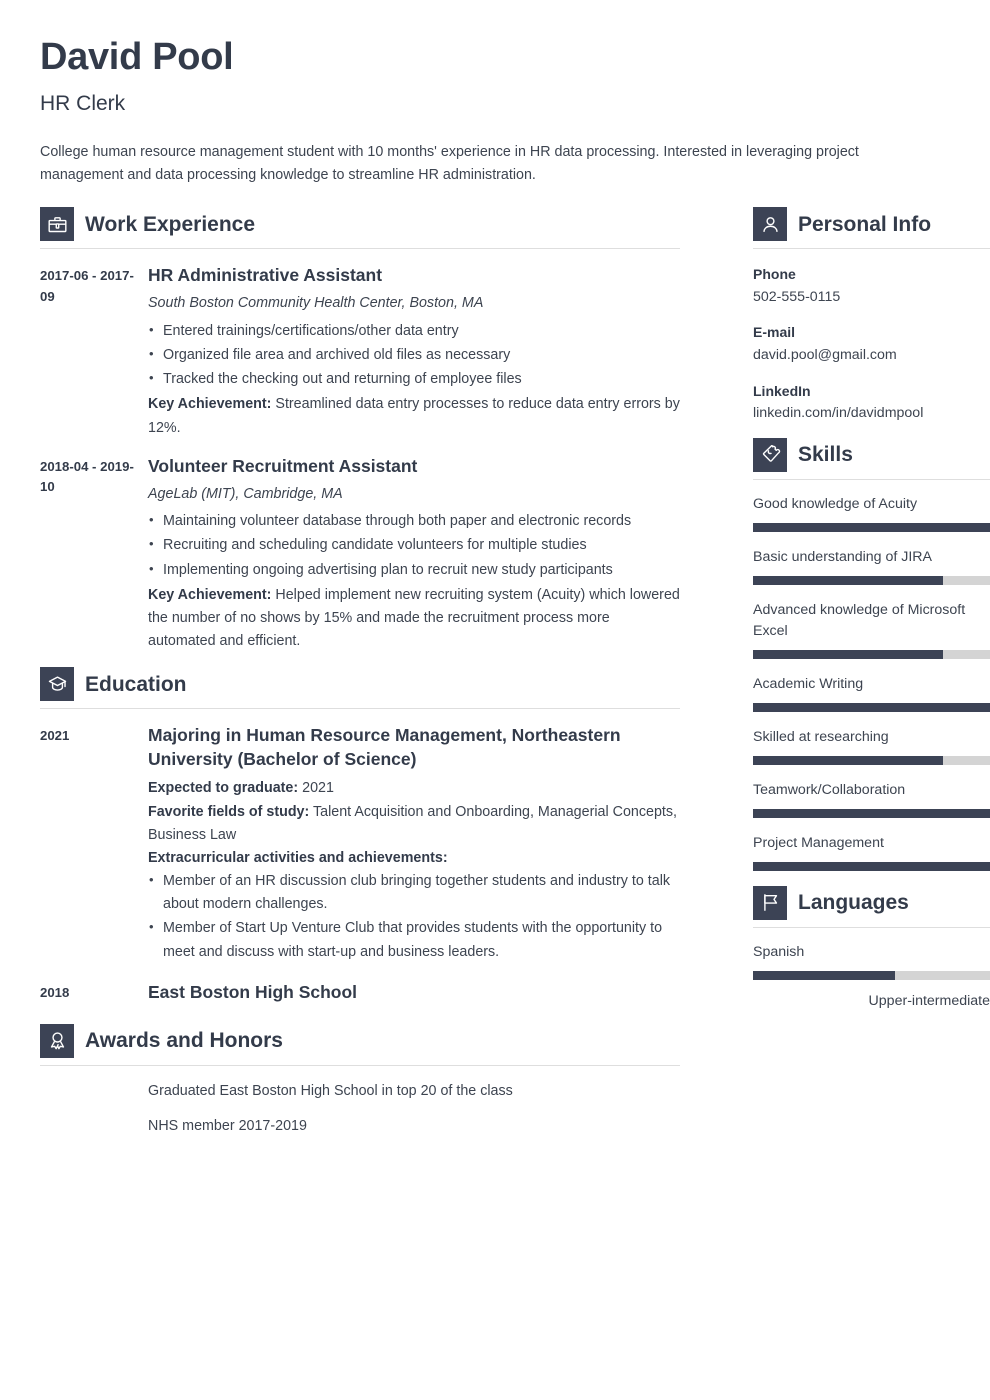  I want to click on skill-item: Advanced knowledge of Microsoft Excel, so click(871, 629).